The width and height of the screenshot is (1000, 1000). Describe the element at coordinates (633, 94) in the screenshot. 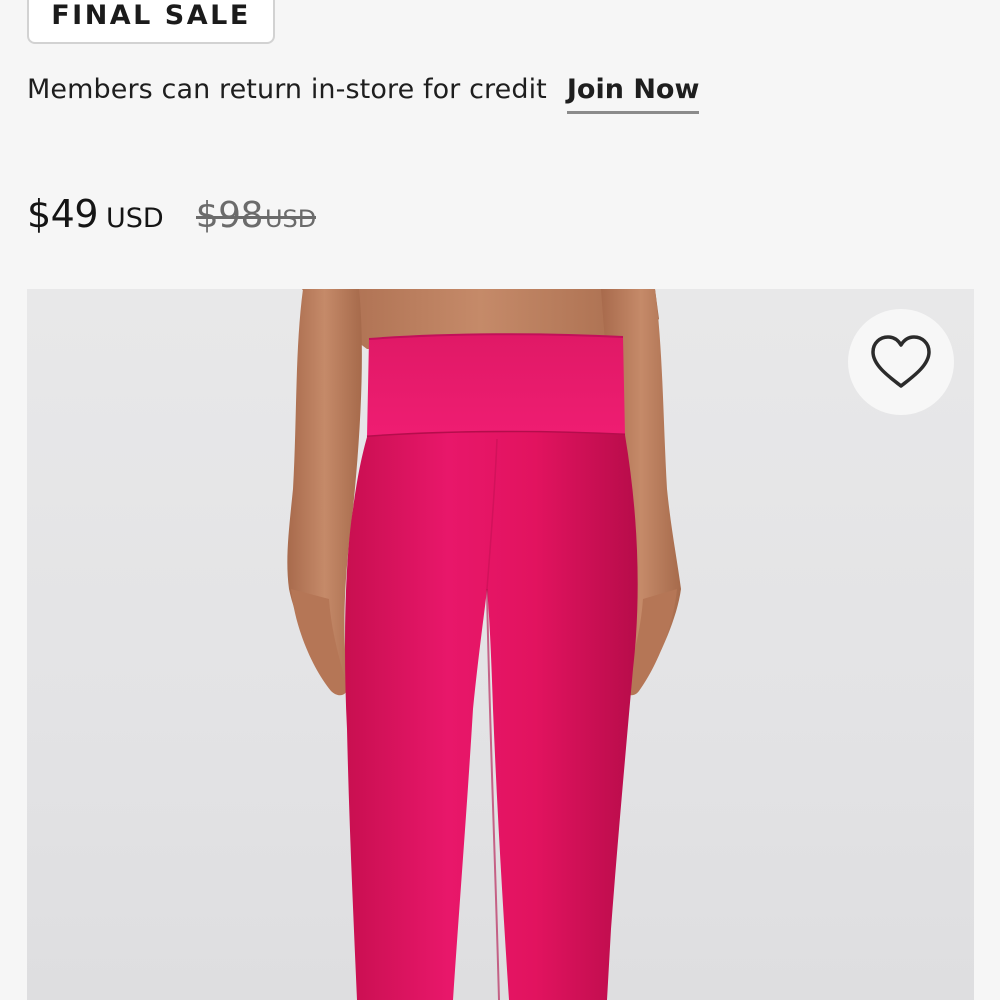

I see `join-now-link: Join Now` at that location.